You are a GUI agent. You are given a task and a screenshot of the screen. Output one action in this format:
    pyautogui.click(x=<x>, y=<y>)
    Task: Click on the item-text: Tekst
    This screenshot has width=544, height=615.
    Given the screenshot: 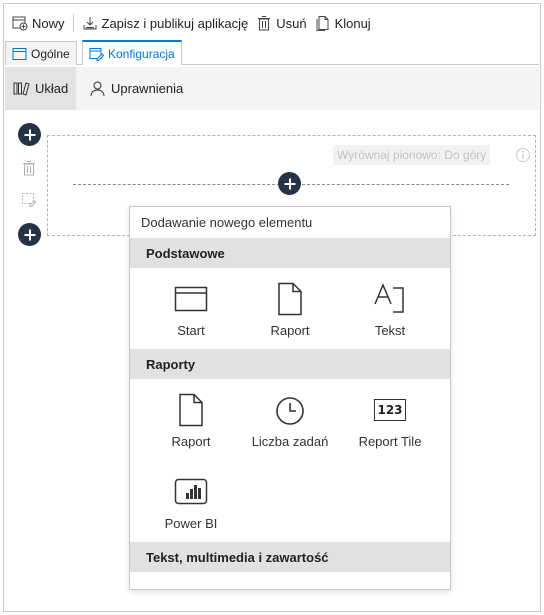 What is the action you would take?
    pyautogui.click(x=390, y=317)
    